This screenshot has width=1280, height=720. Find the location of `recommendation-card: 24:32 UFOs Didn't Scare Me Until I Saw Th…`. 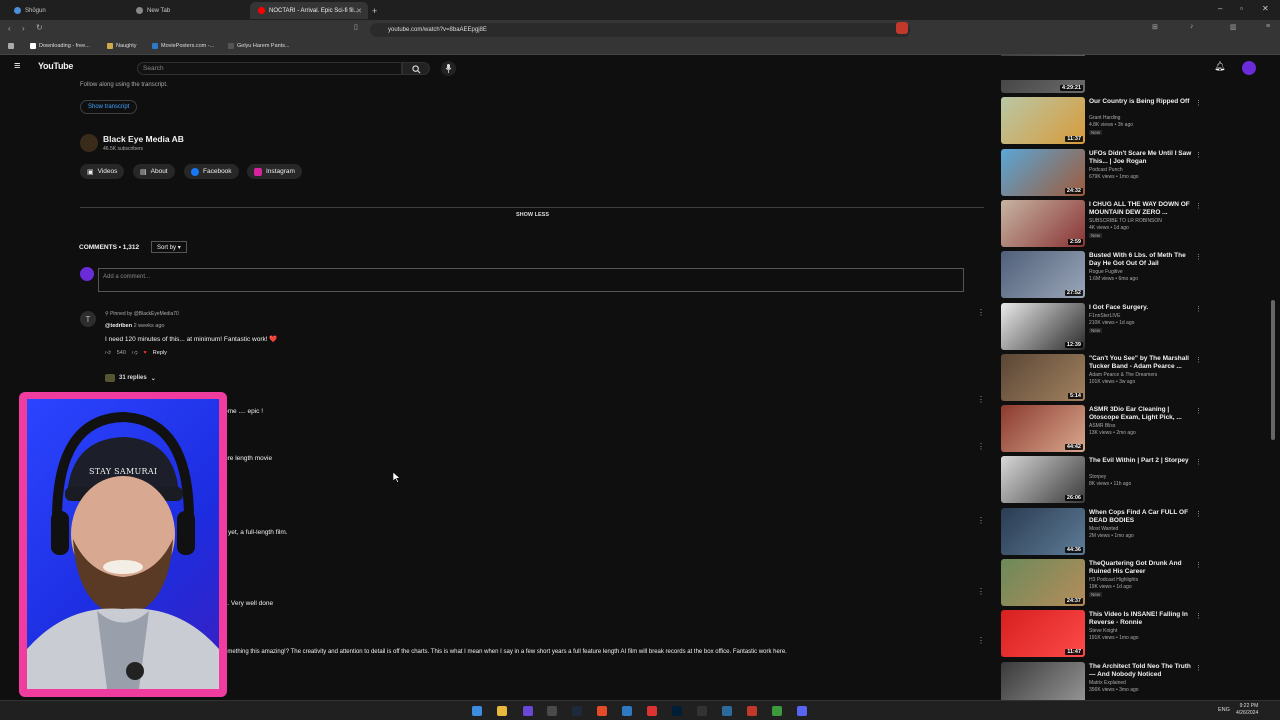

recommendation-card: 24:32 UFOs Didn't Scare Me Until I Saw Th… is located at coordinates (1106, 174).